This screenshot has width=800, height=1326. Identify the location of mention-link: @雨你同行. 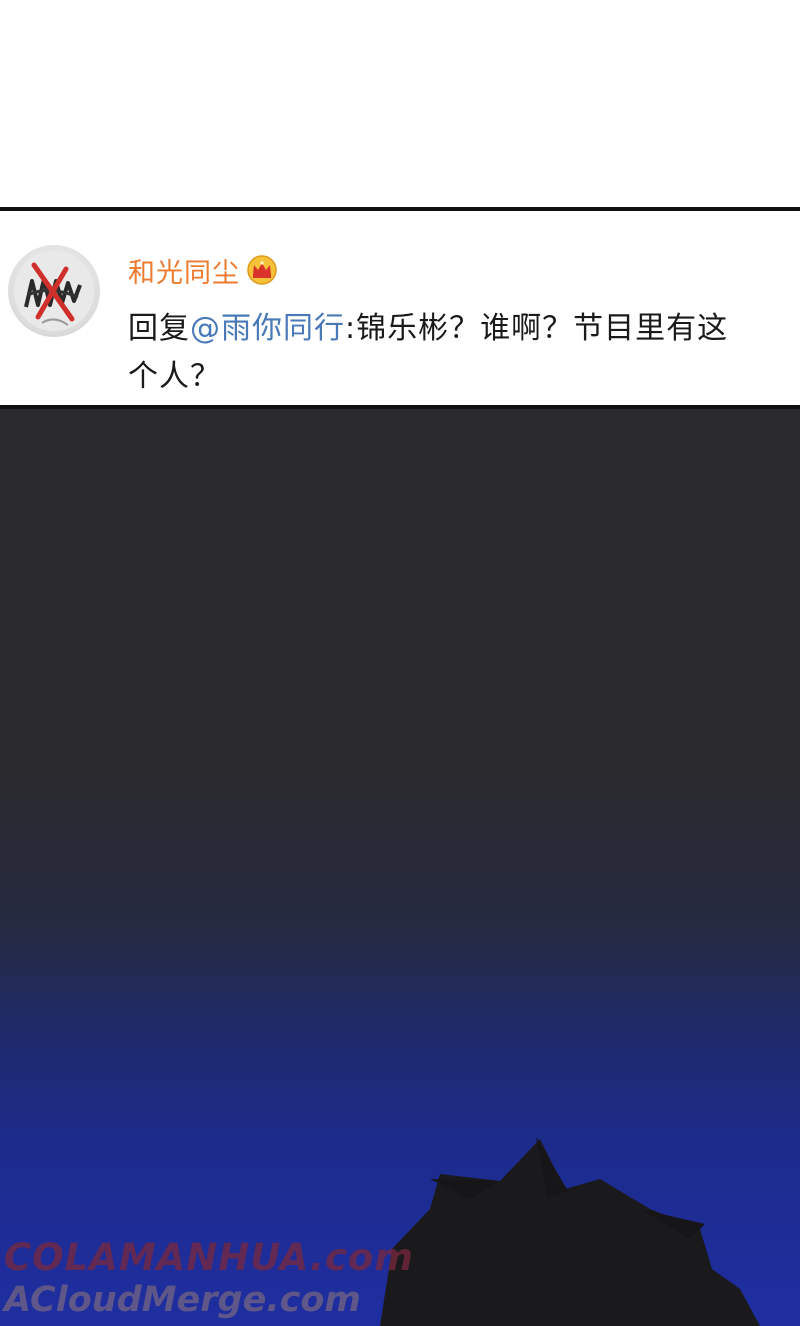
(267, 328).